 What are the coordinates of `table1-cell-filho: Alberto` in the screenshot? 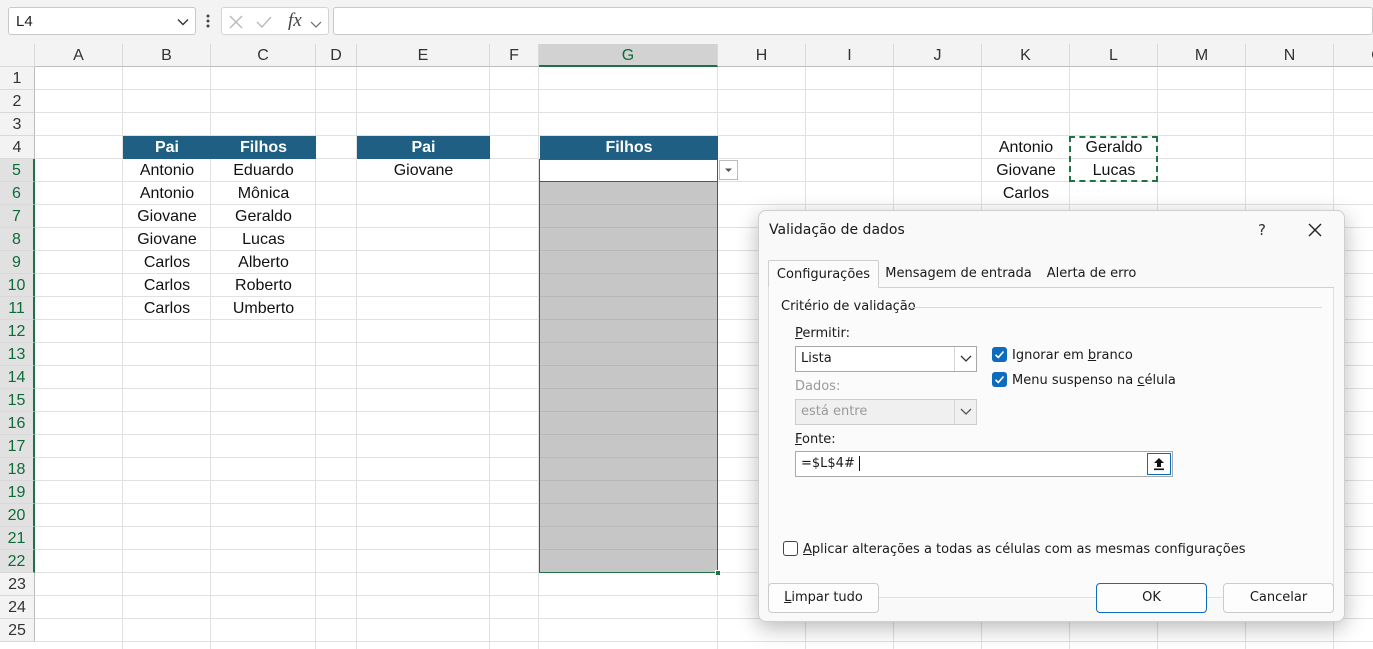 It's located at (263, 262).